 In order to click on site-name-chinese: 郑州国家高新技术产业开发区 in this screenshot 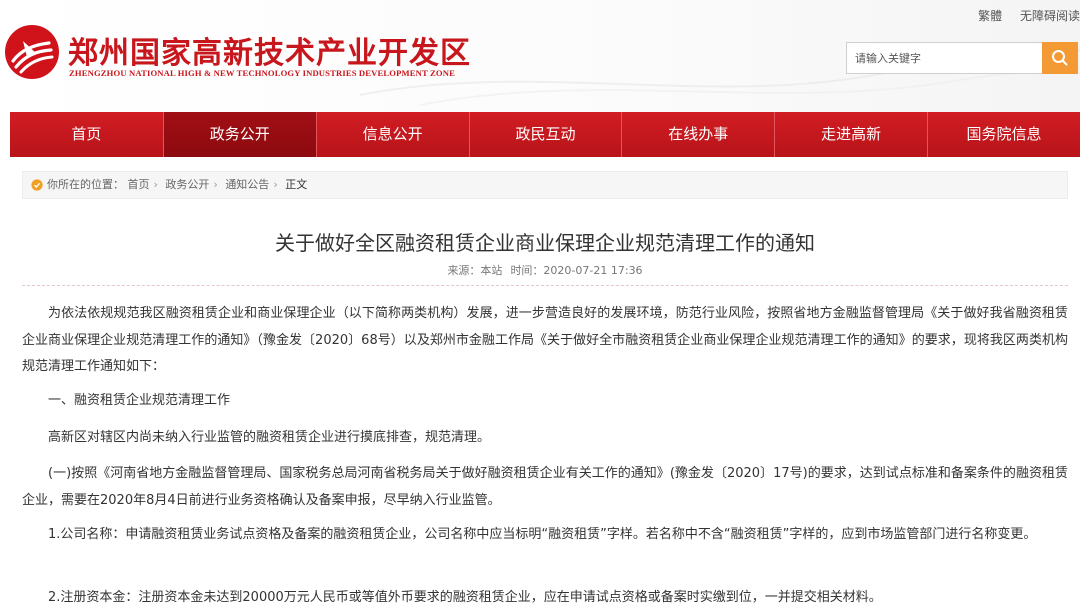, I will do `click(269, 50)`.